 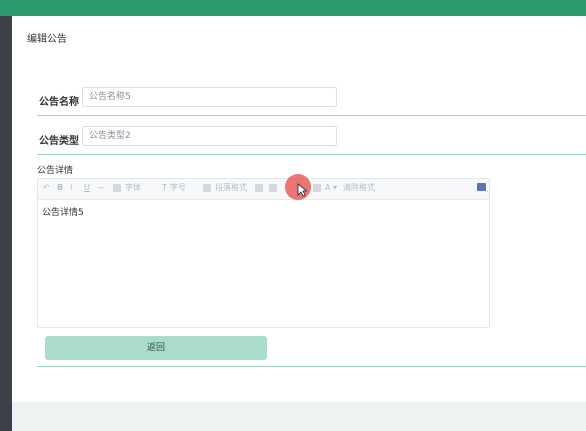 I want to click on clear-format-button: 清除格式, so click(x=359, y=188).